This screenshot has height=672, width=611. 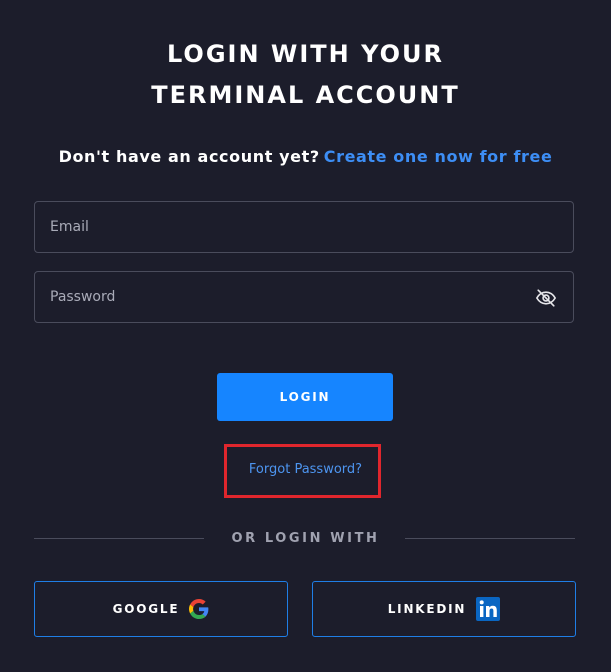 I want to click on create-account-link: Create one now for free, so click(x=438, y=156).